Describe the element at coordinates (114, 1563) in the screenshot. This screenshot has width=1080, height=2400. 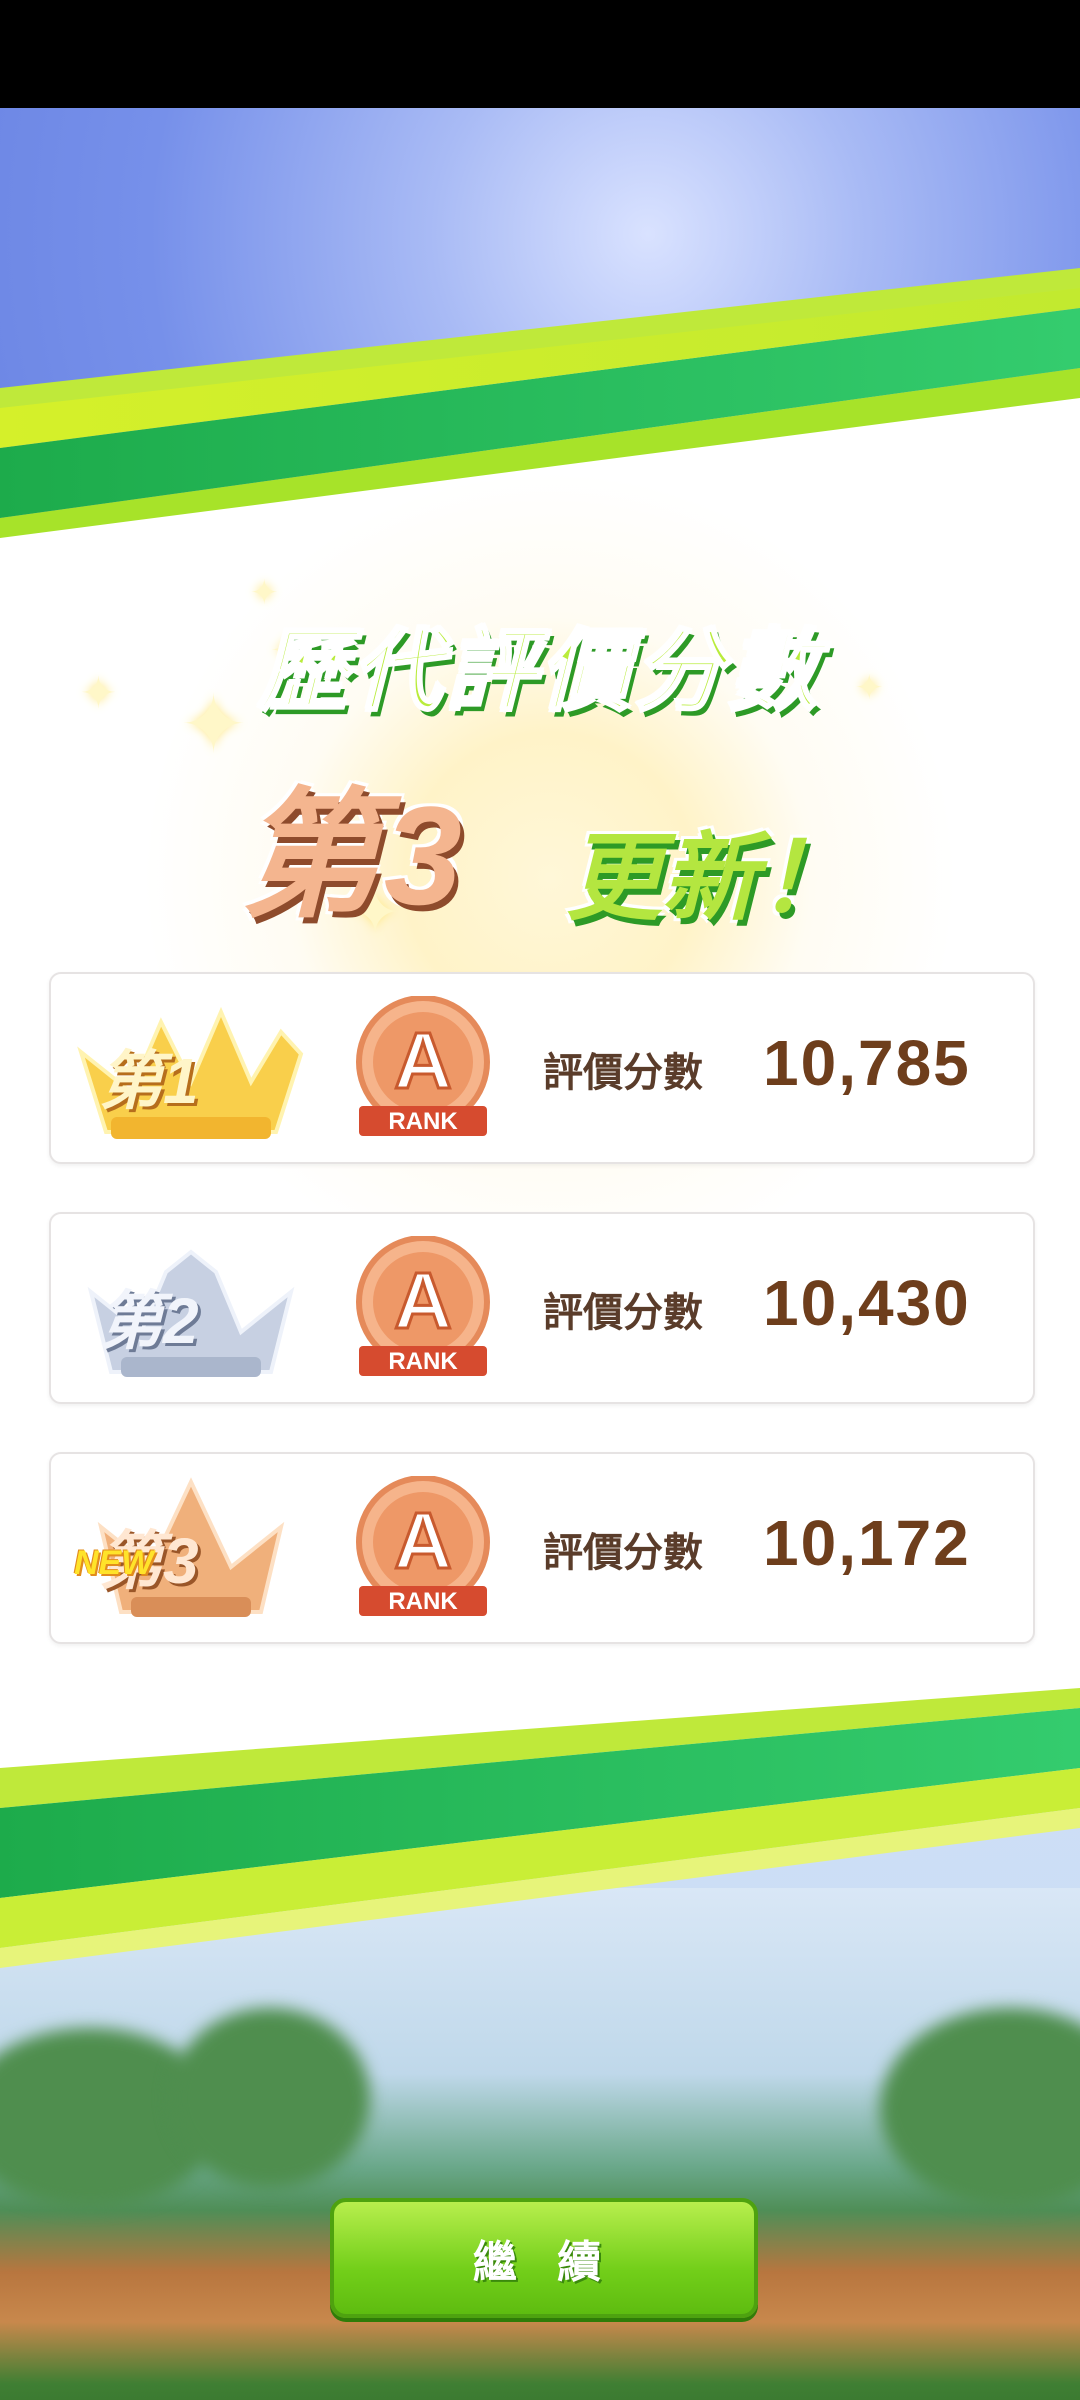
I see `new-badge: NEW` at that location.